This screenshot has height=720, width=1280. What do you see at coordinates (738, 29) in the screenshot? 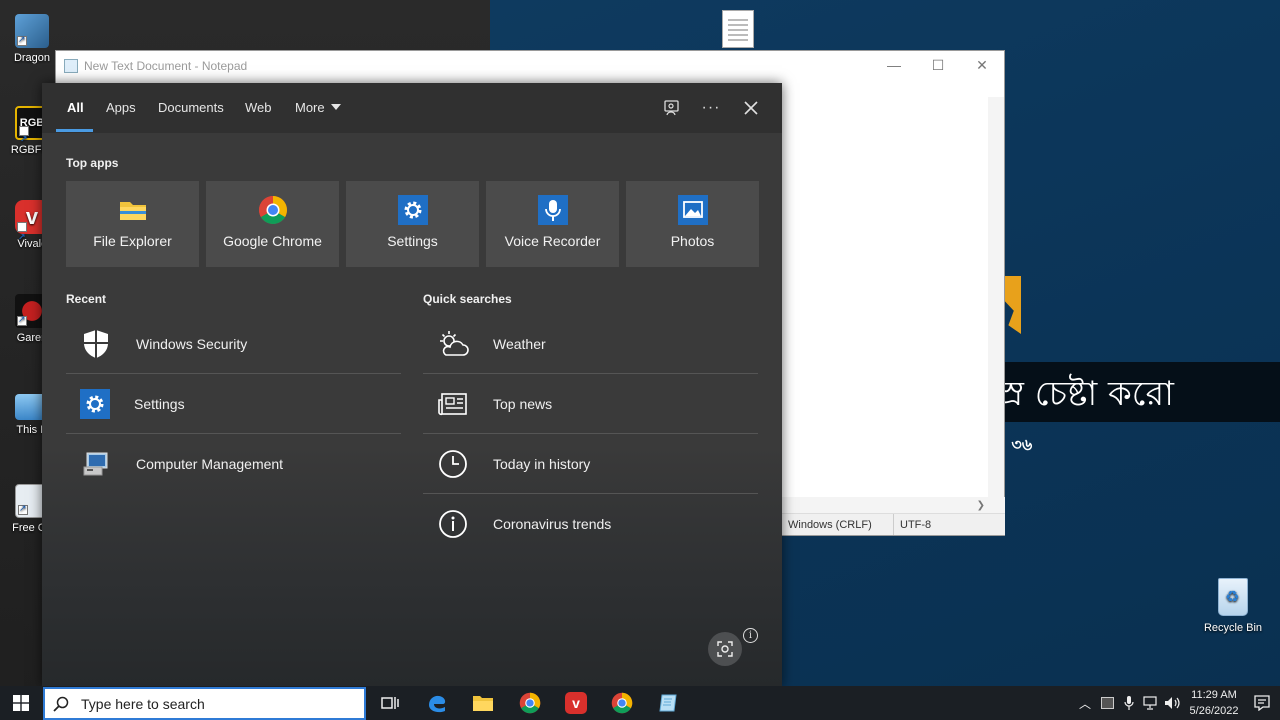
I see `text-document-icon` at bounding box center [738, 29].